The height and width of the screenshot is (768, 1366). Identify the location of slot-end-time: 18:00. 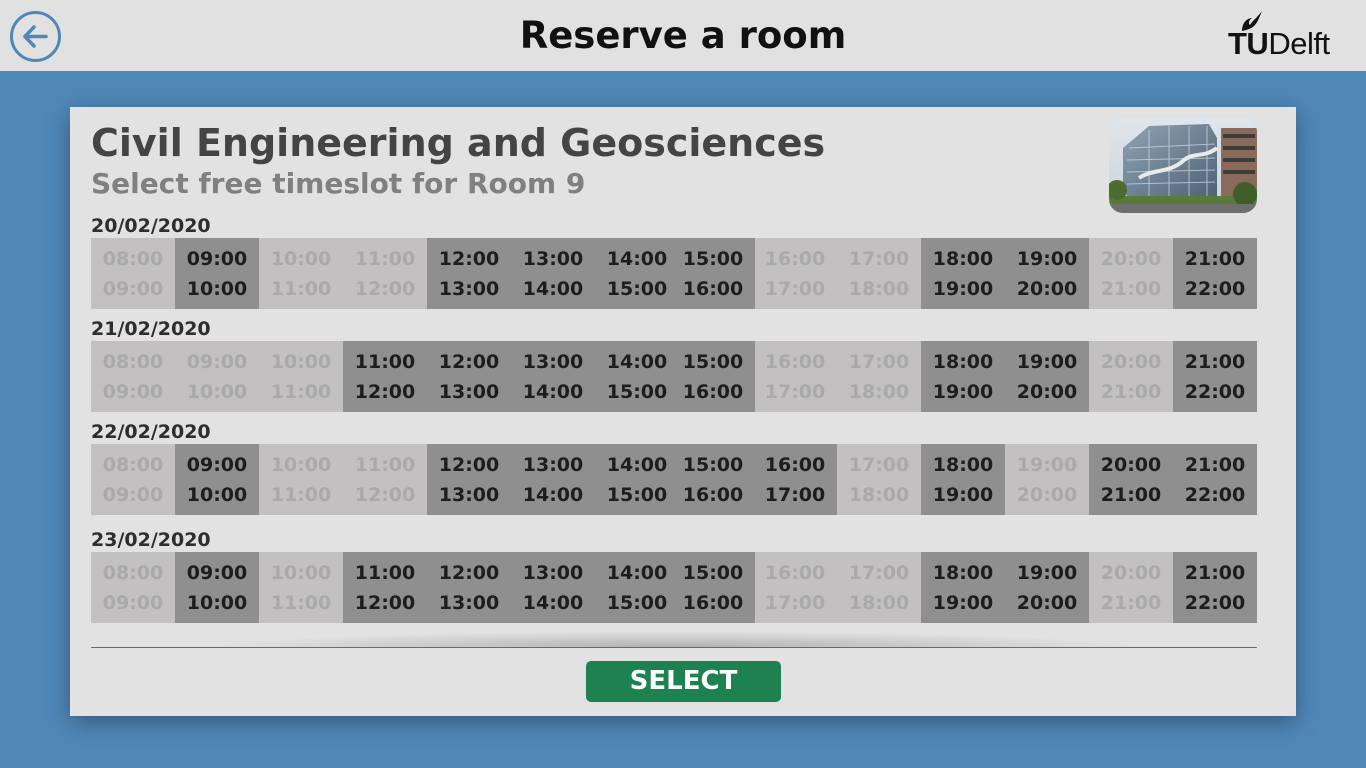
(879, 288).